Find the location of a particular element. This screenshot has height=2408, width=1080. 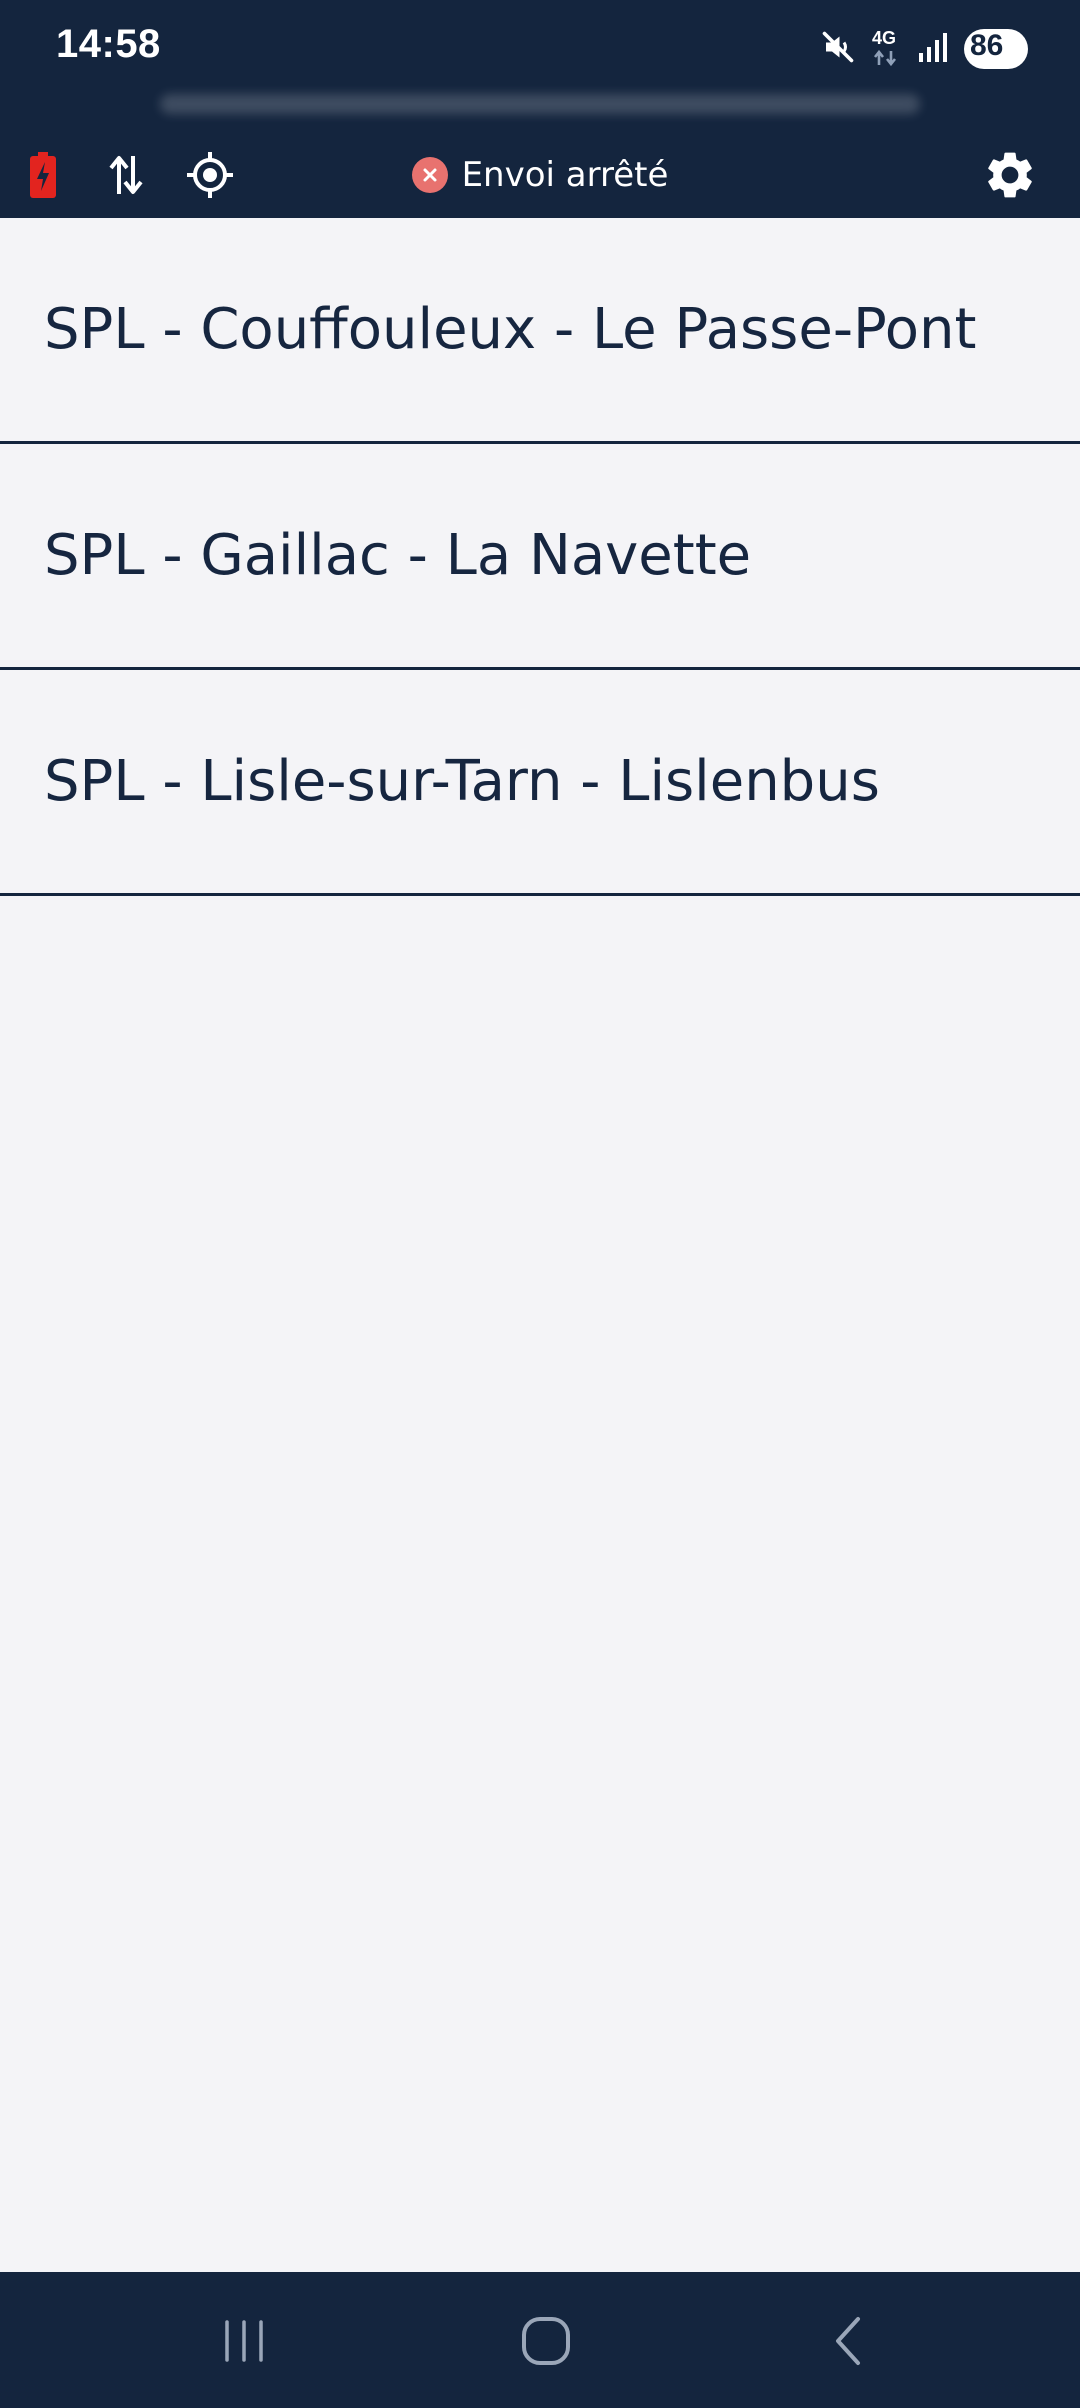

battery-indicator: 86 is located at coordinates (996, 49).